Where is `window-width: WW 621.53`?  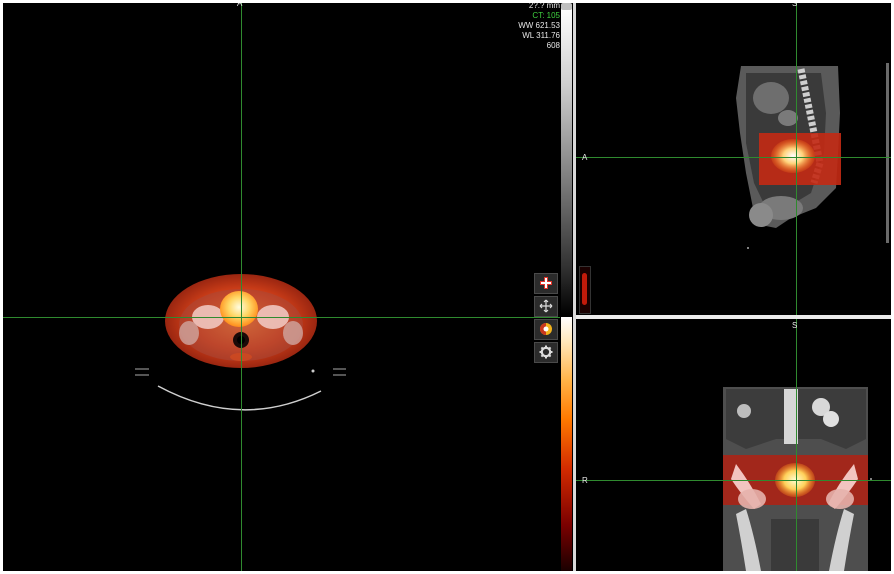
window-width: WW 621.53 is located at coordinates (539, 25).